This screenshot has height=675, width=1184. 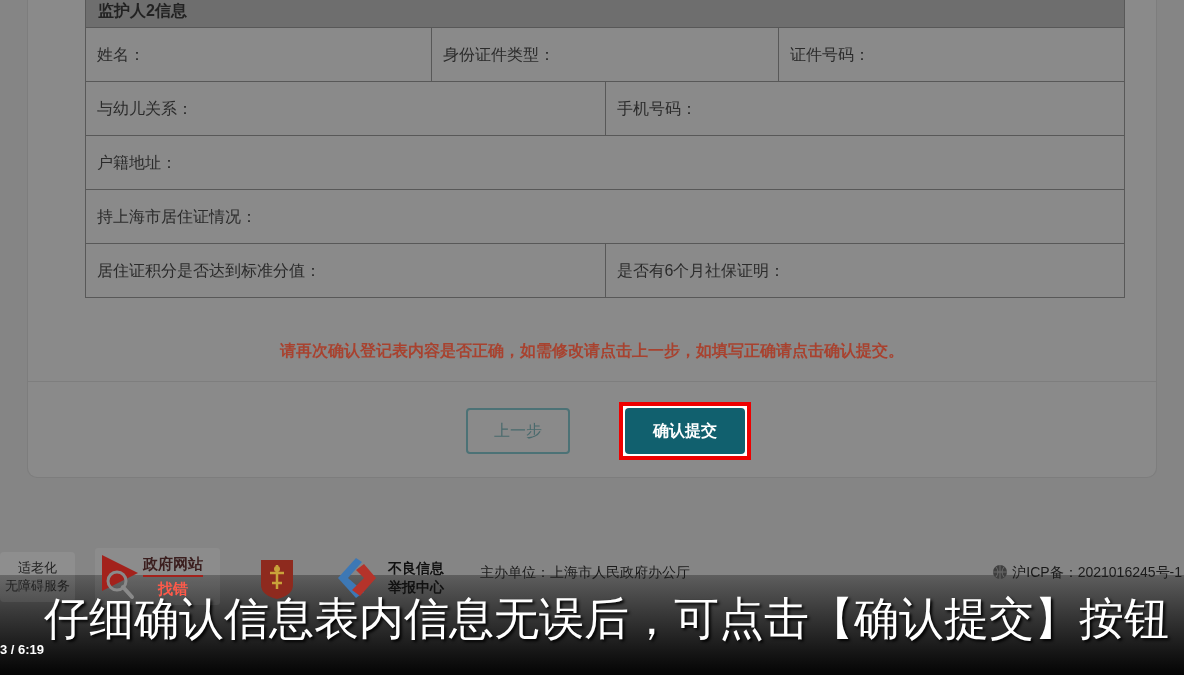 What do you see at coordinates (591, 351) in the screenshot?
I see `notice-text: 请再次确认登记表内容是否正确，如需修改请点击上一步，如填写正确请点击确认提交。` at bounding box center [591, 351].